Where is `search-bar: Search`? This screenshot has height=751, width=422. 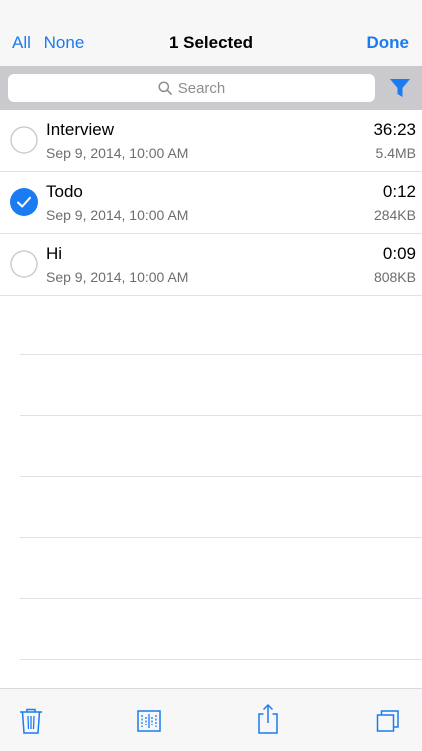
search-bar: Search is located at coordinates (211, 88).